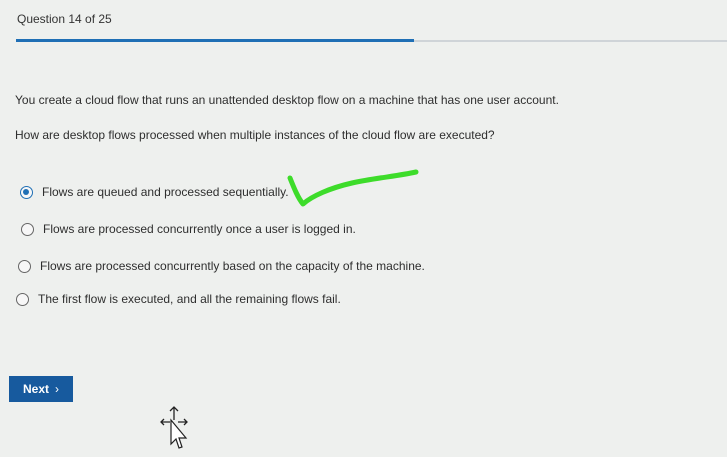 This screenshot has height=457, width=727. Describe the element at coordinates (174, 427) in the screenshot. I see `move-cursor-icon` at that location.